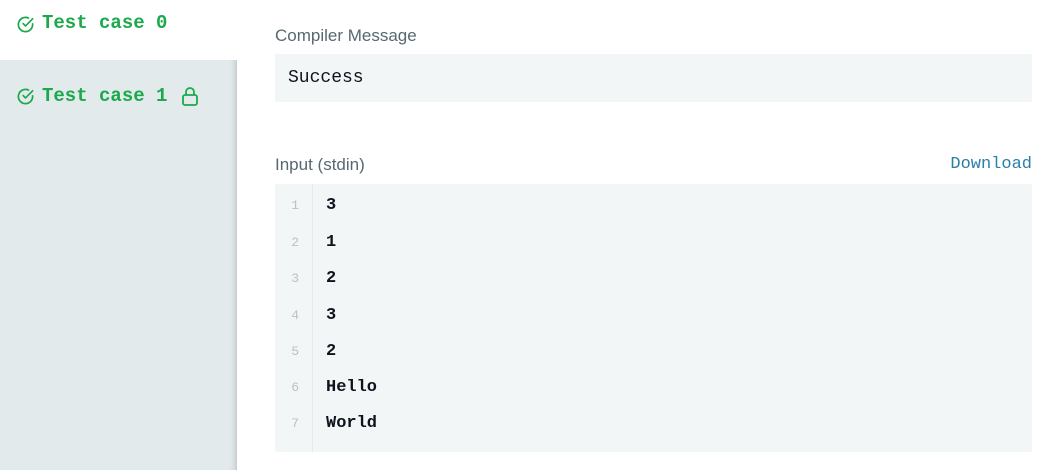 The height and width of the screenshot is (470, 1058). Describe the element at coordinates (653, 354) in the screenshot. I see `code-line: 5 2` at that location.